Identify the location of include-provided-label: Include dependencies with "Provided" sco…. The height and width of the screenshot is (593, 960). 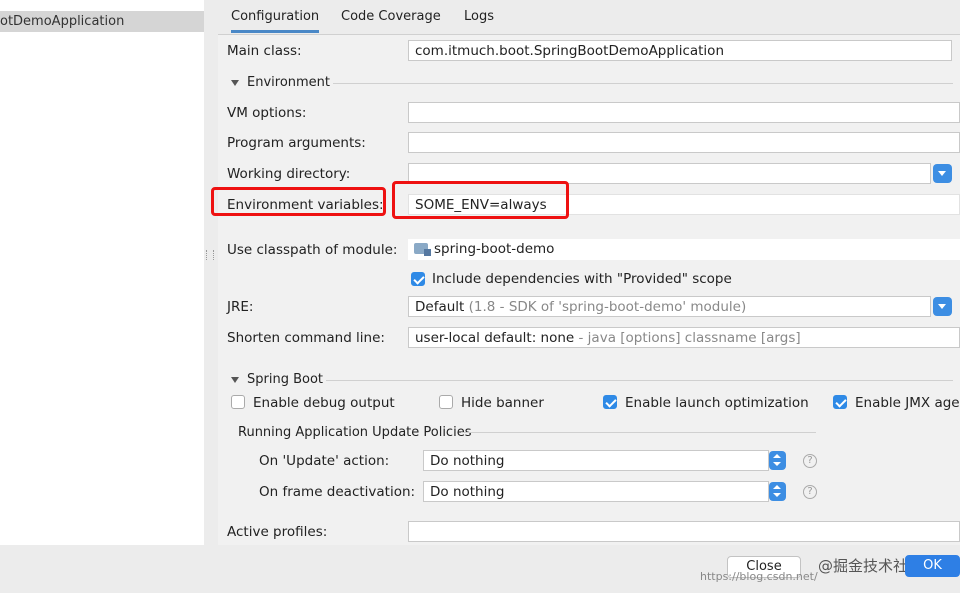
(582, 279).